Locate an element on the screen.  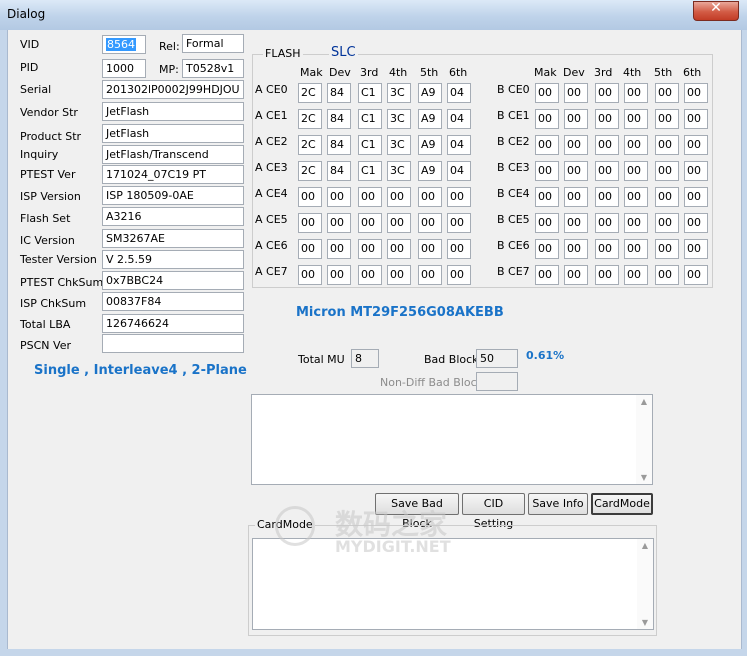
pscn-ver-field is located at coordinates (173, 343).